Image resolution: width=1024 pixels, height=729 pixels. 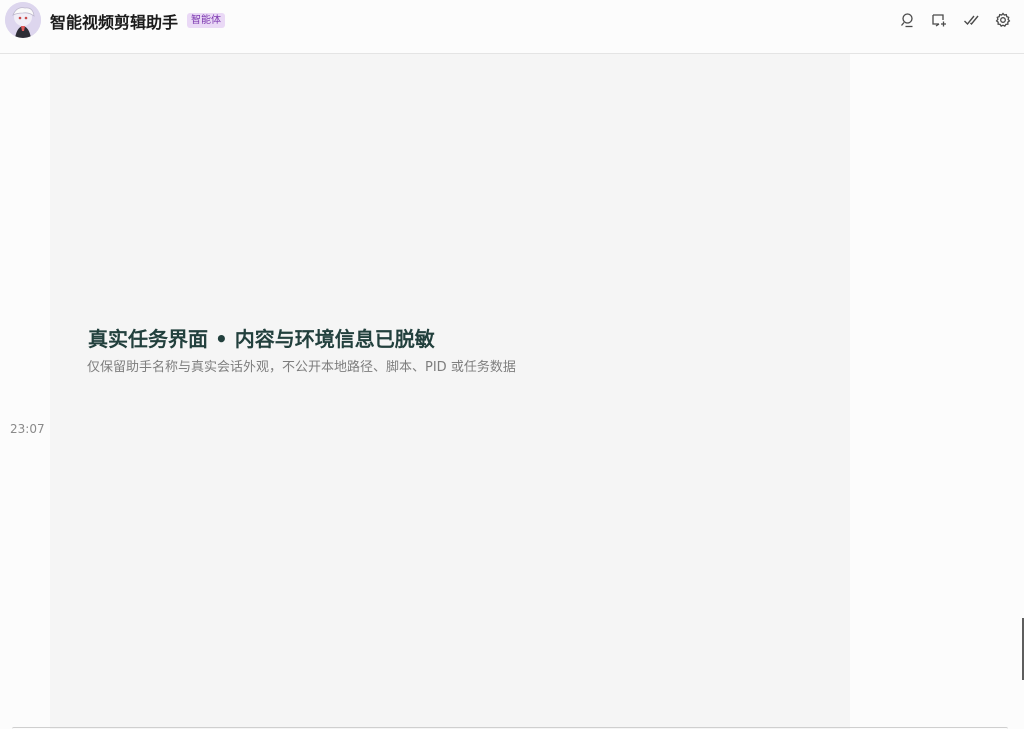 I want to click on avatar-illustration-icon, so click(x=23, y=20).